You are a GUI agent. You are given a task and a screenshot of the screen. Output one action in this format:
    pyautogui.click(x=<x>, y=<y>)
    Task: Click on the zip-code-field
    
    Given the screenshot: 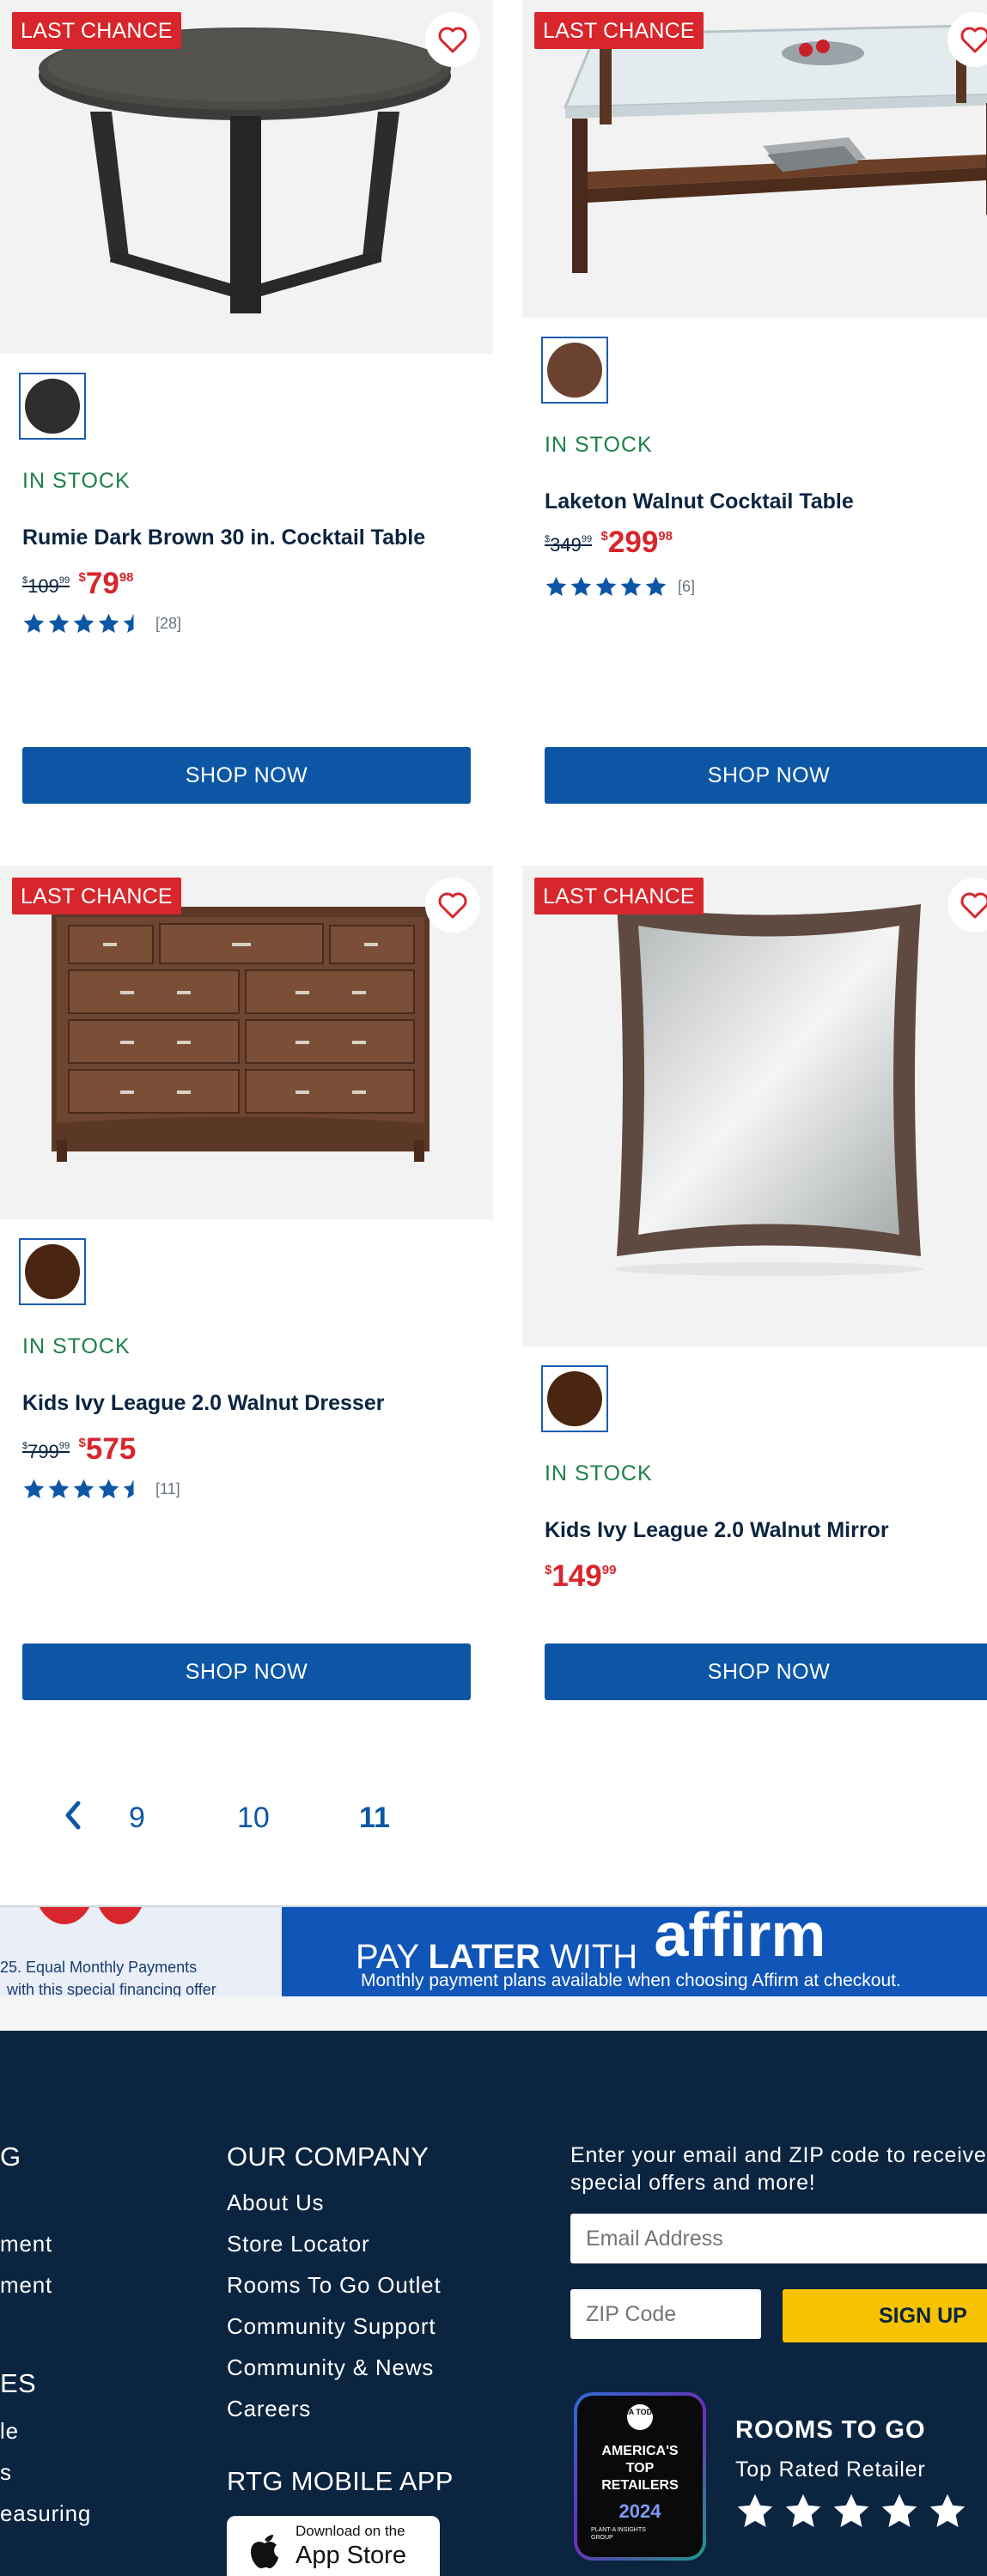 What is the action you would take?
    pyautogui.click(x=666, y=2314)
    